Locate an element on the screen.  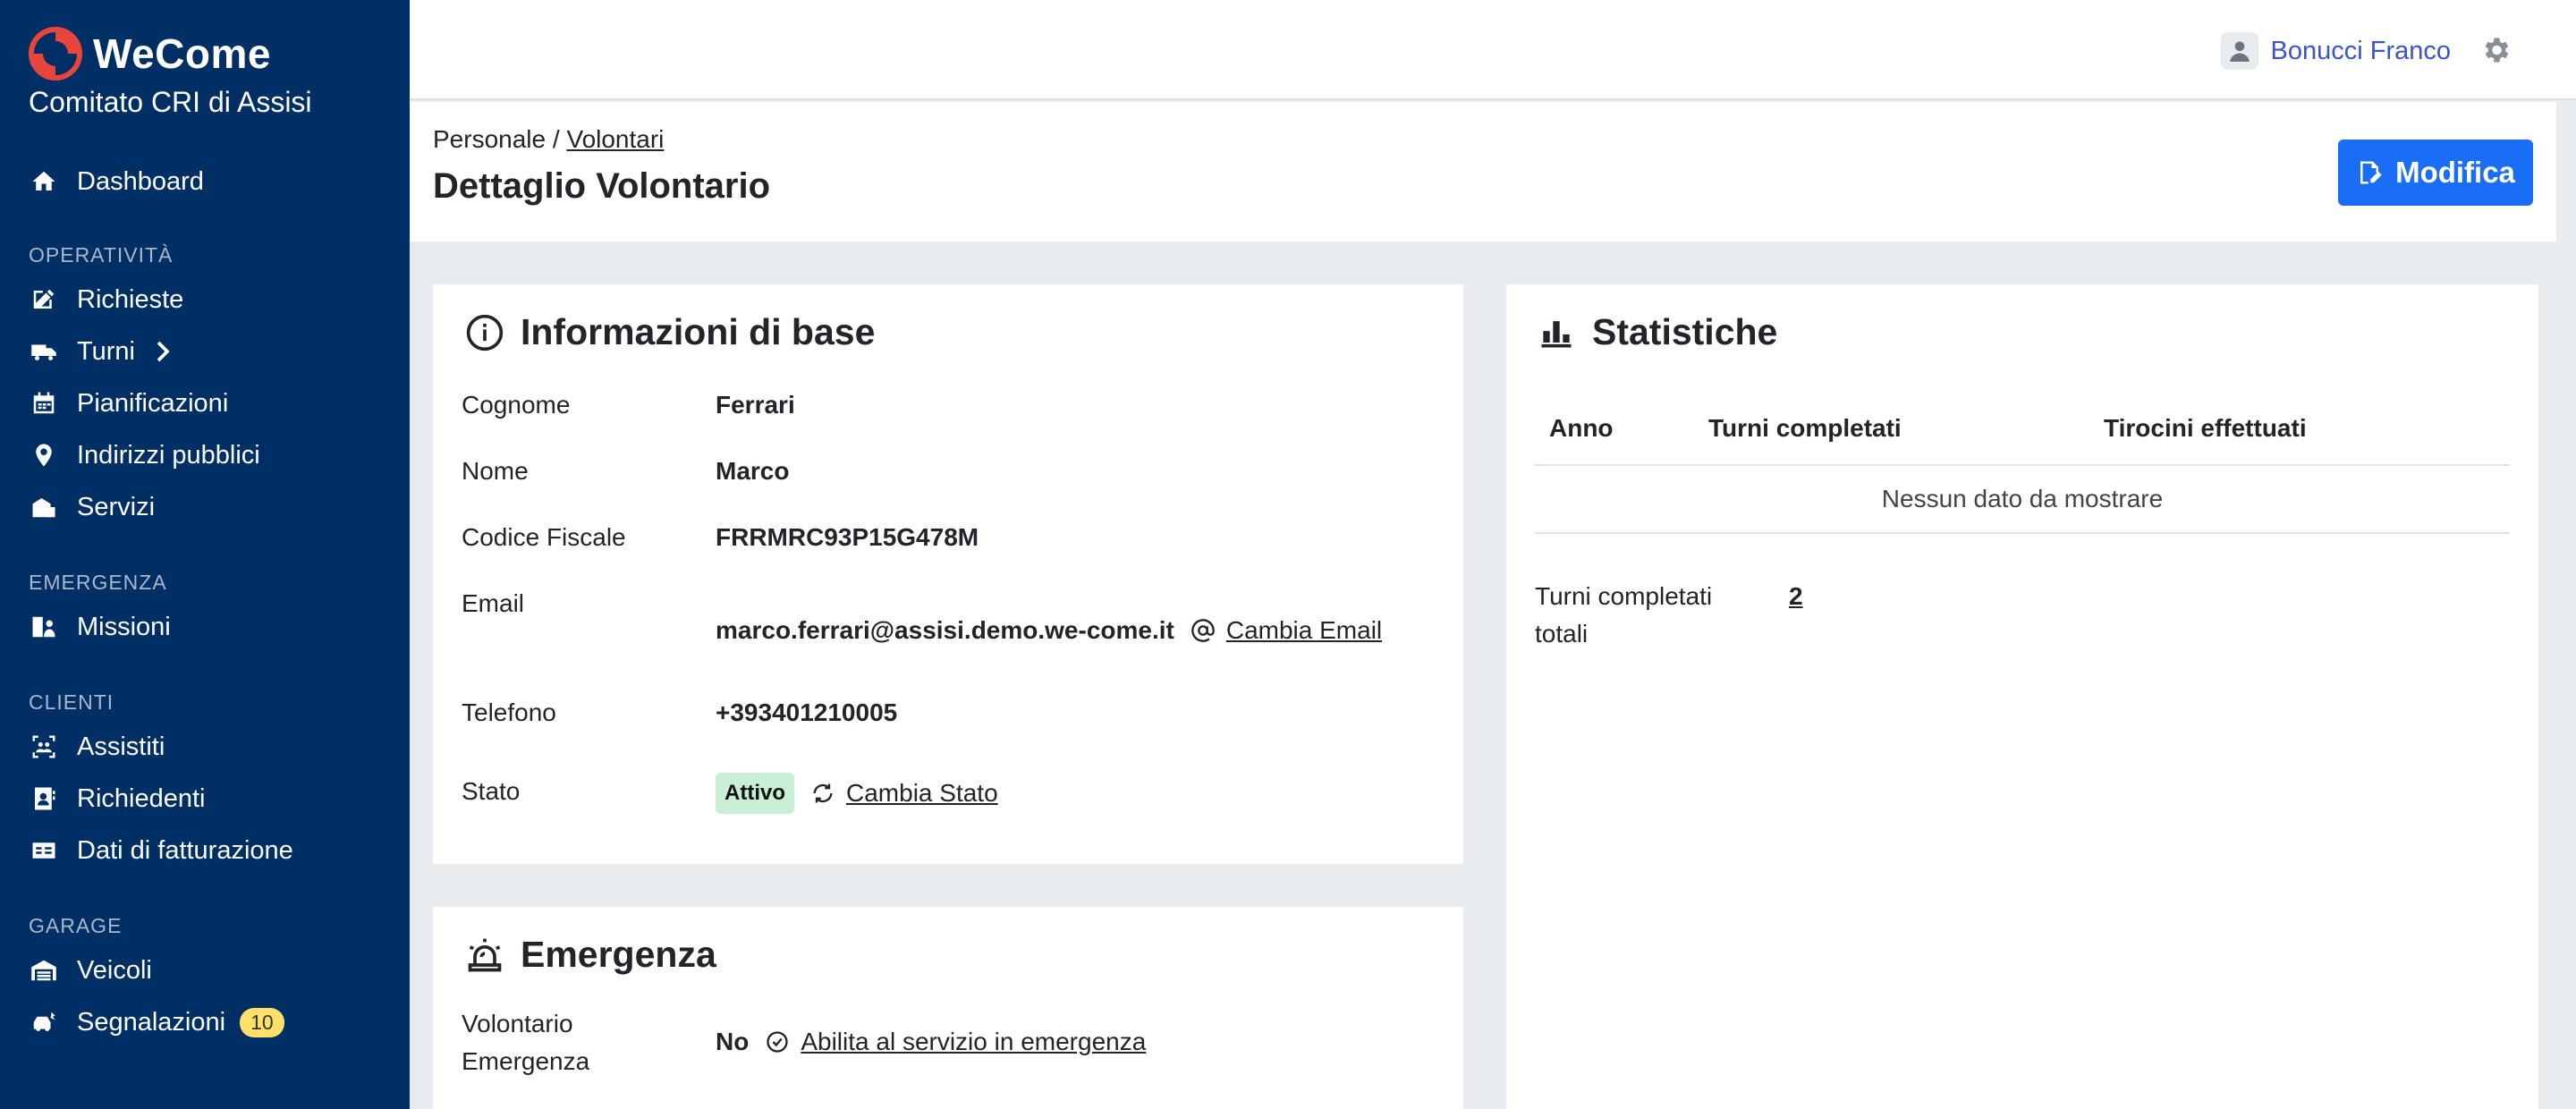
check-circle-icon is located at coordinates (777, 1042).